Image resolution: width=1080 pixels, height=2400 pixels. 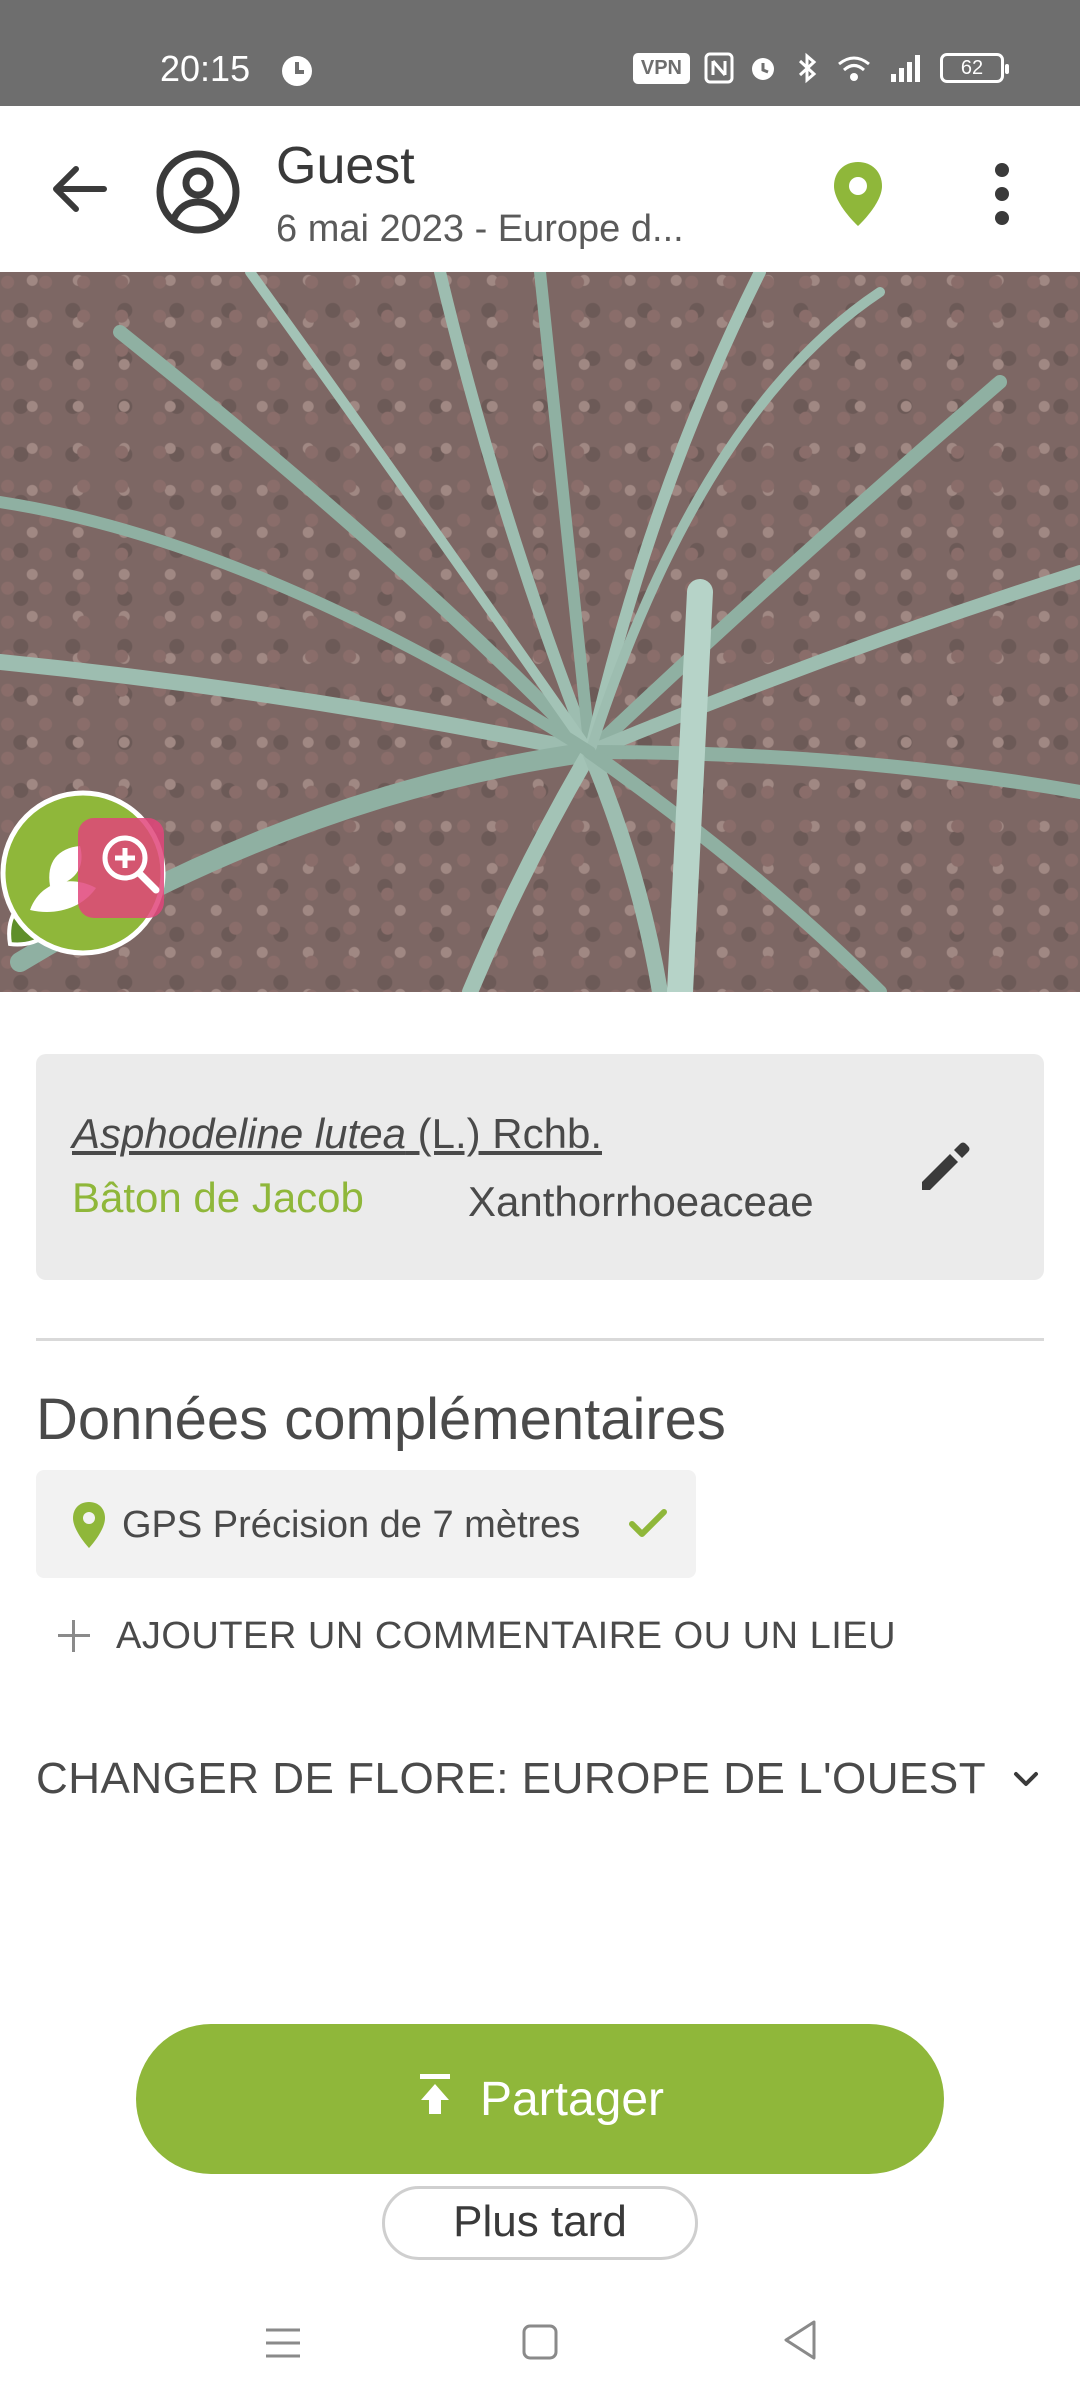 What do you see at coordinates (503, 1133) in the screenshot?
I see `scientific-author: (L.) Rchb.` at bounding box center [503, 1133].